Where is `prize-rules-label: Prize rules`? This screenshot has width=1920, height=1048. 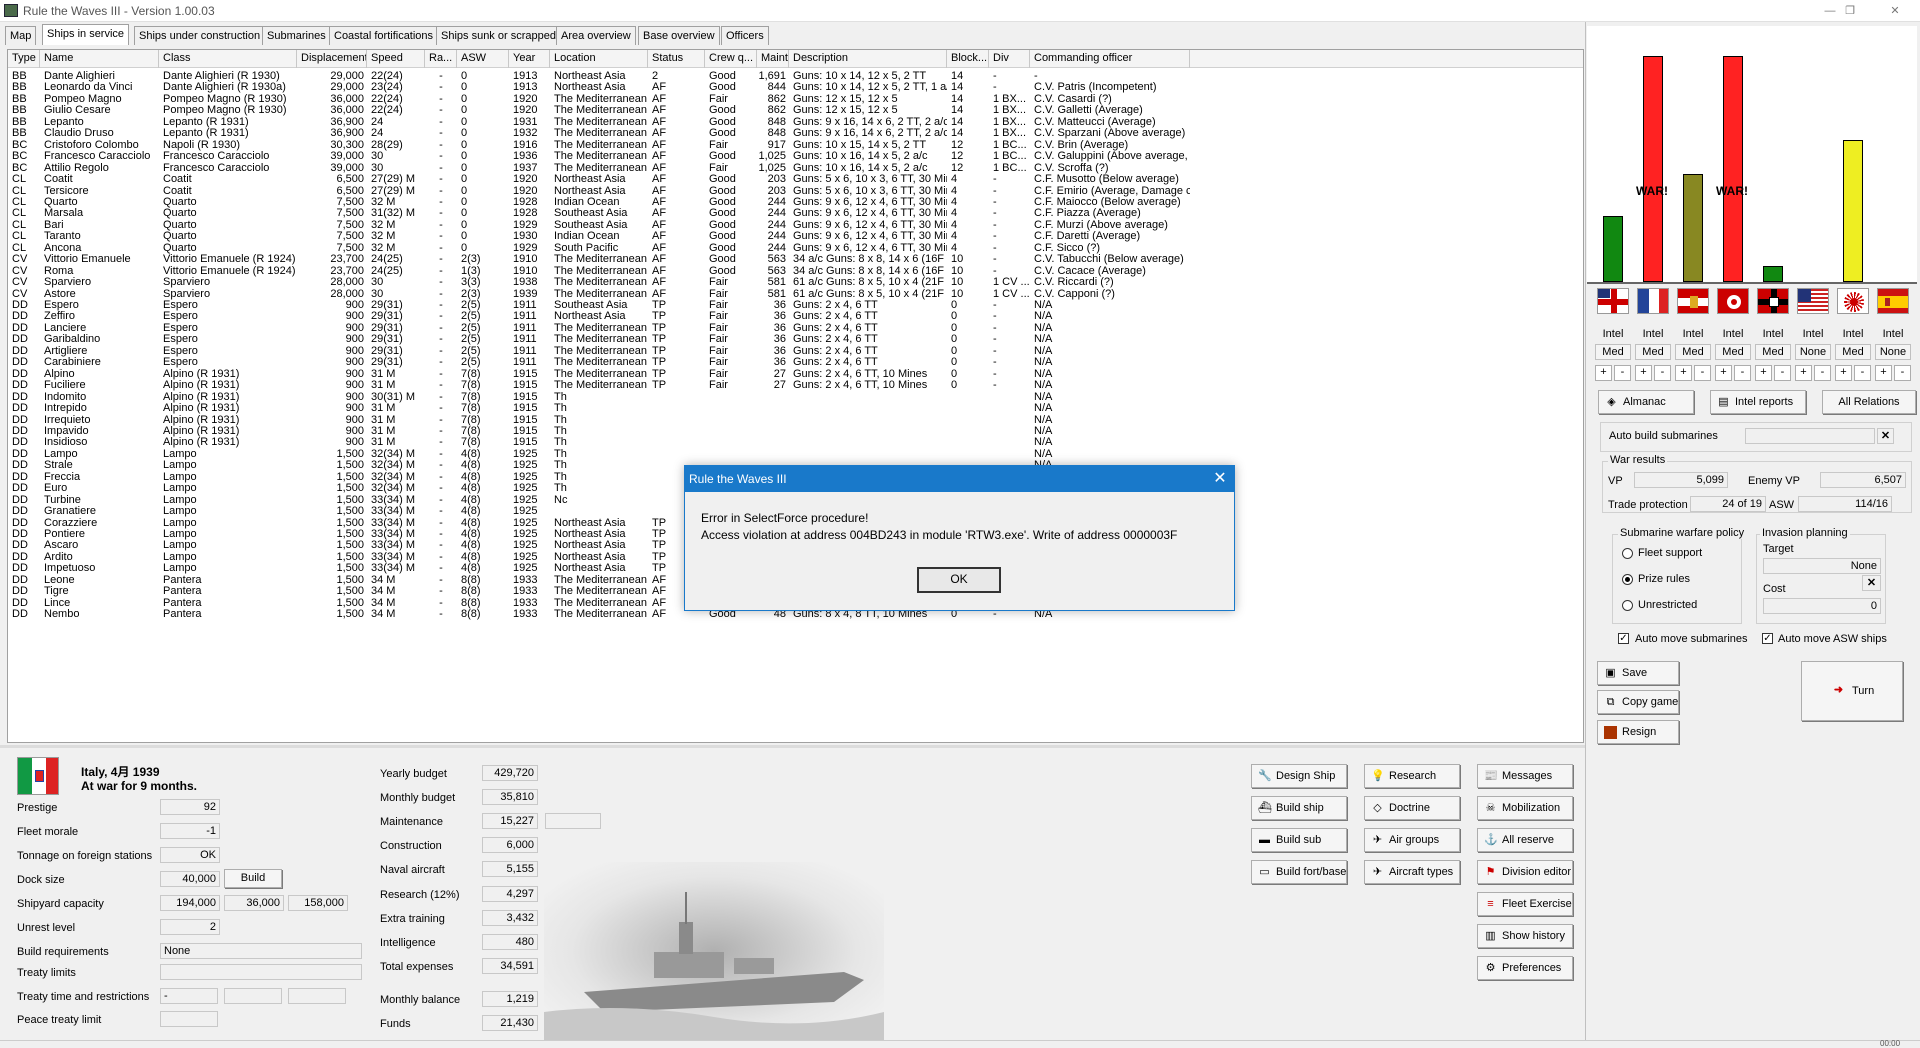
prize-rules-label: Prize rules is located at coordinates (1664, 579).